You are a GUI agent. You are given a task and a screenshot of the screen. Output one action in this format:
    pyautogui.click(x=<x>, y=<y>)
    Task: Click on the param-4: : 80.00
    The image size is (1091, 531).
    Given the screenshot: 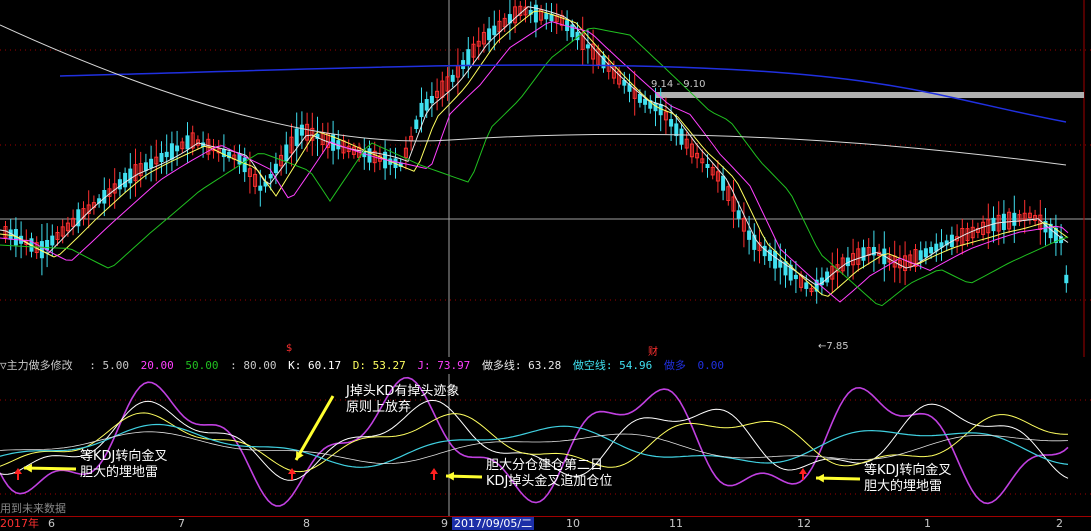 What is the action you would take?
    pyautogui.click(x=253, y=365)
    